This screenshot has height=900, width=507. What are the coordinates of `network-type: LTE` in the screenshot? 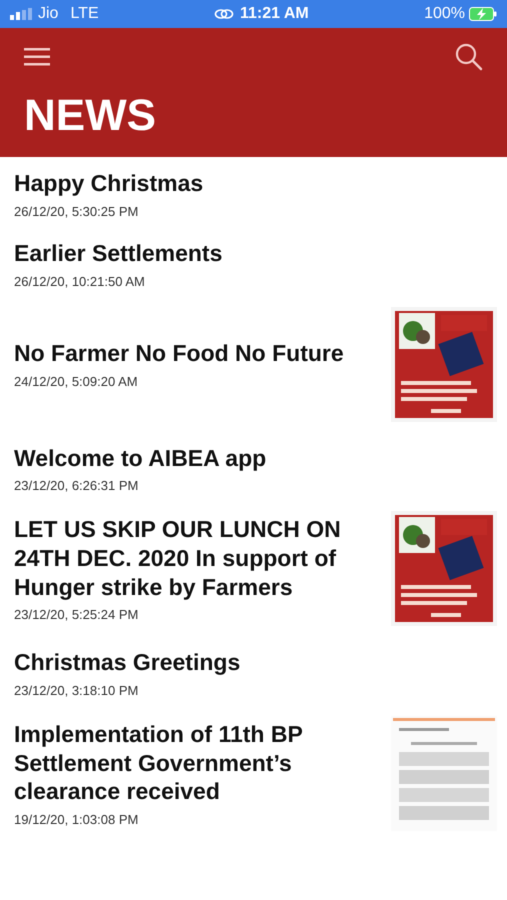 It's located at (84, 14).